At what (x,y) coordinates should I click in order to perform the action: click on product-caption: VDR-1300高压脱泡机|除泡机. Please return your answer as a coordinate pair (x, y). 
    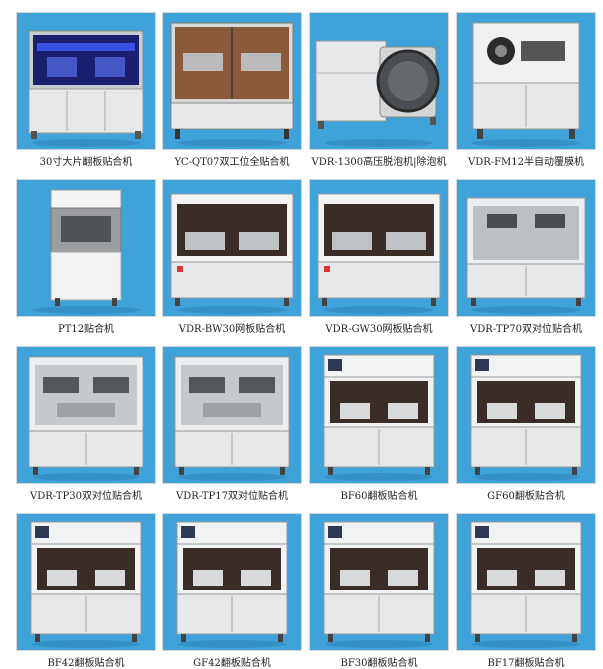
    Looking at the image, I should click on (379, 160).